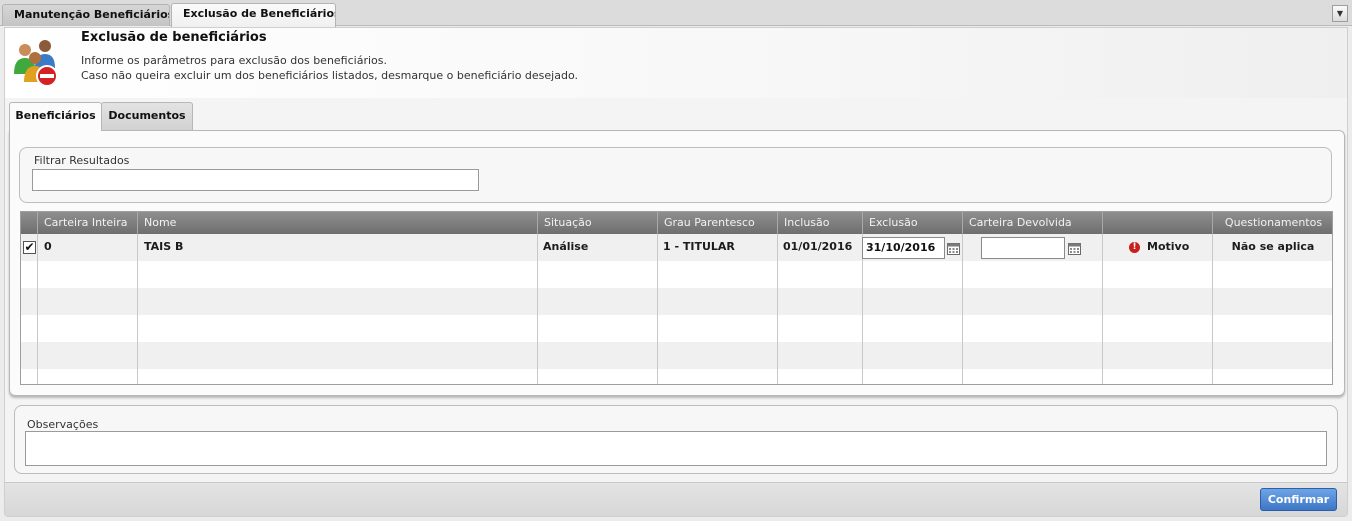  I want to click on filter-section: Filtrar Resultados, so click(675, 175).